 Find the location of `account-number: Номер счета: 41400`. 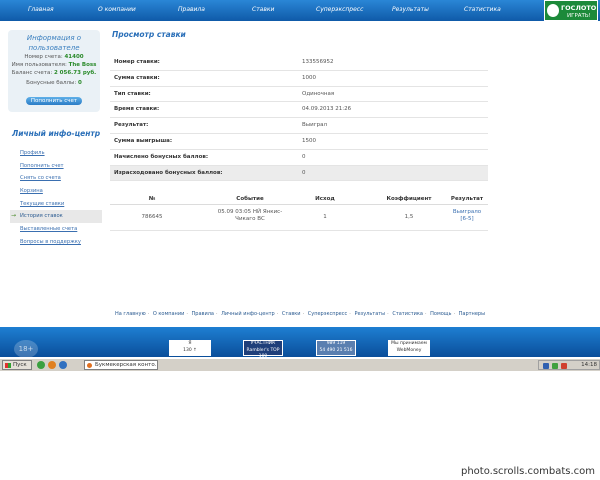

account-number: Номер счета: 41400 is located at coordinates (54, 57).